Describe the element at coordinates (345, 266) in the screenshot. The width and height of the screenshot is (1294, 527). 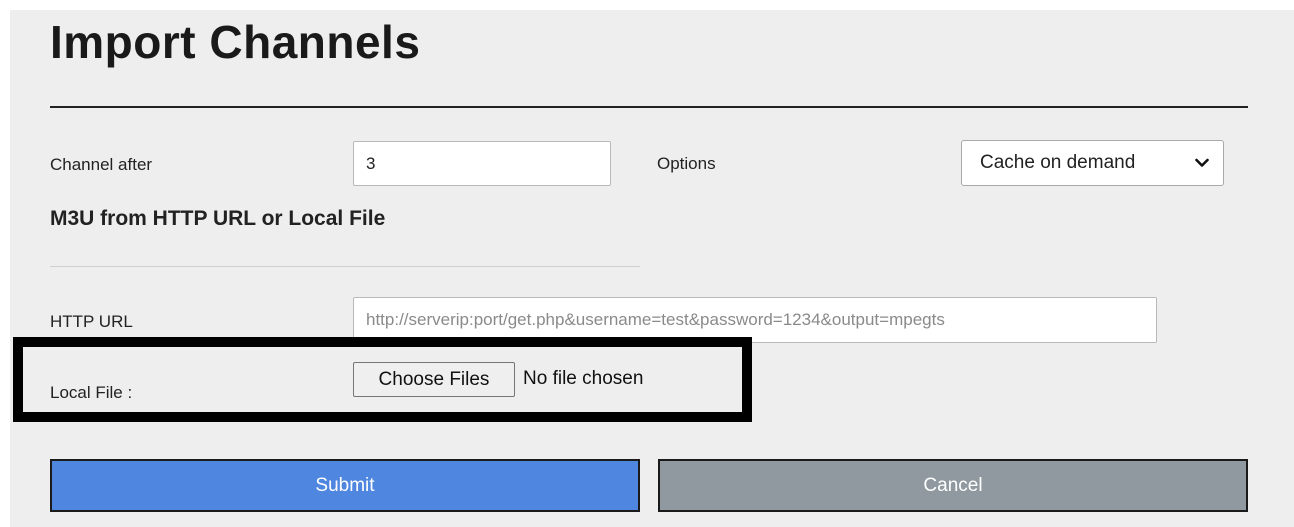
I see `section-divider` at that location.